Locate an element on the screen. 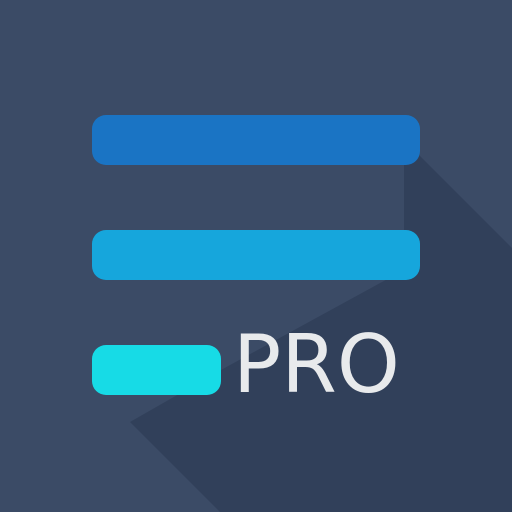  list-bar-middle is located at coordinates (256, 255).